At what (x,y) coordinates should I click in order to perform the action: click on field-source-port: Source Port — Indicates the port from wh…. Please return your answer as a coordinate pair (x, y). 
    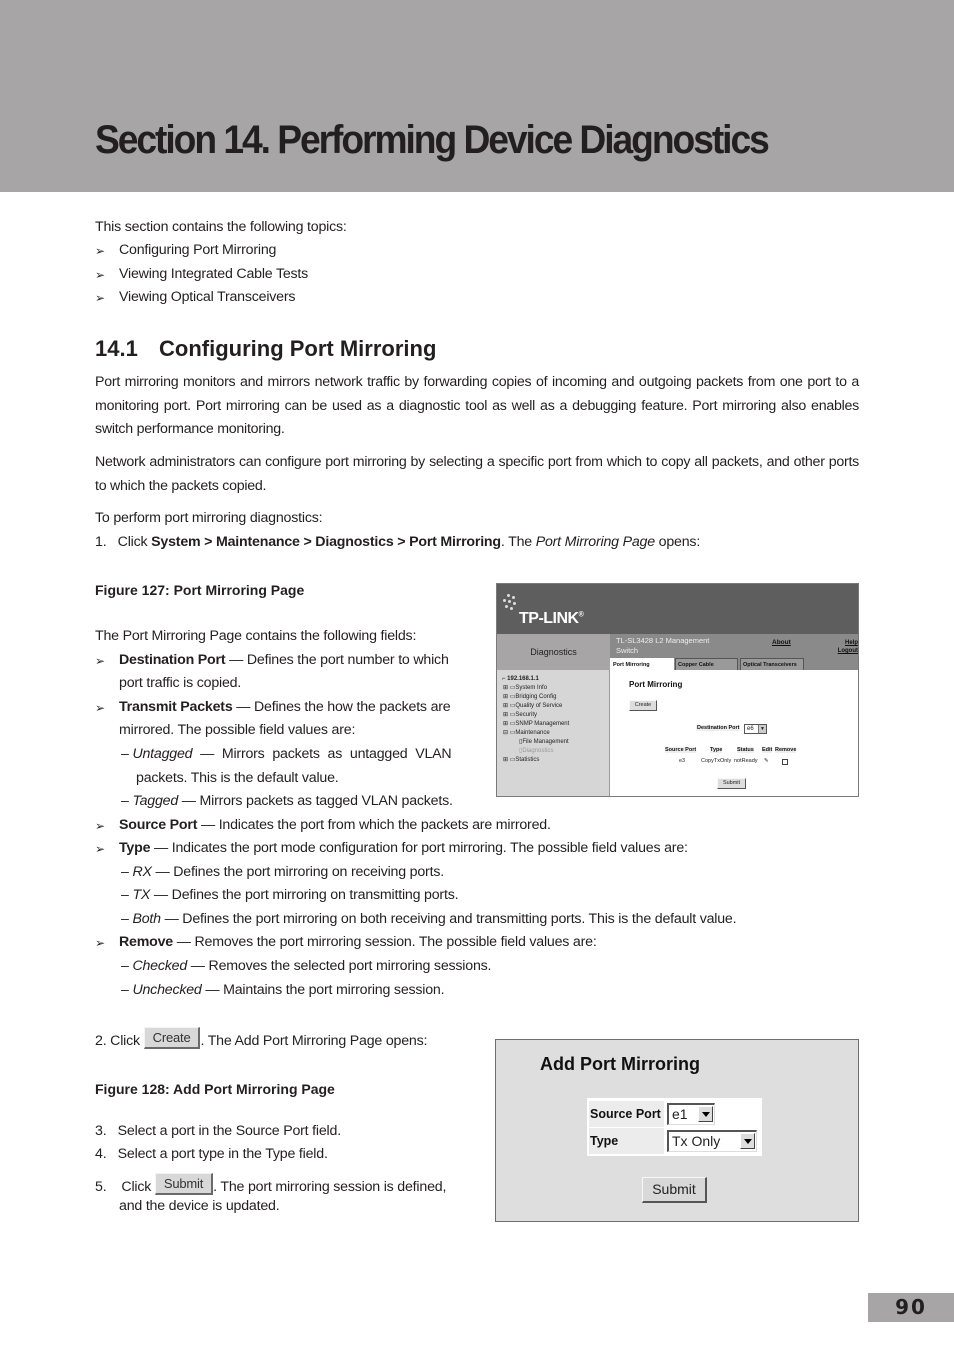
    Looking at the image, I should click on (335, 826).